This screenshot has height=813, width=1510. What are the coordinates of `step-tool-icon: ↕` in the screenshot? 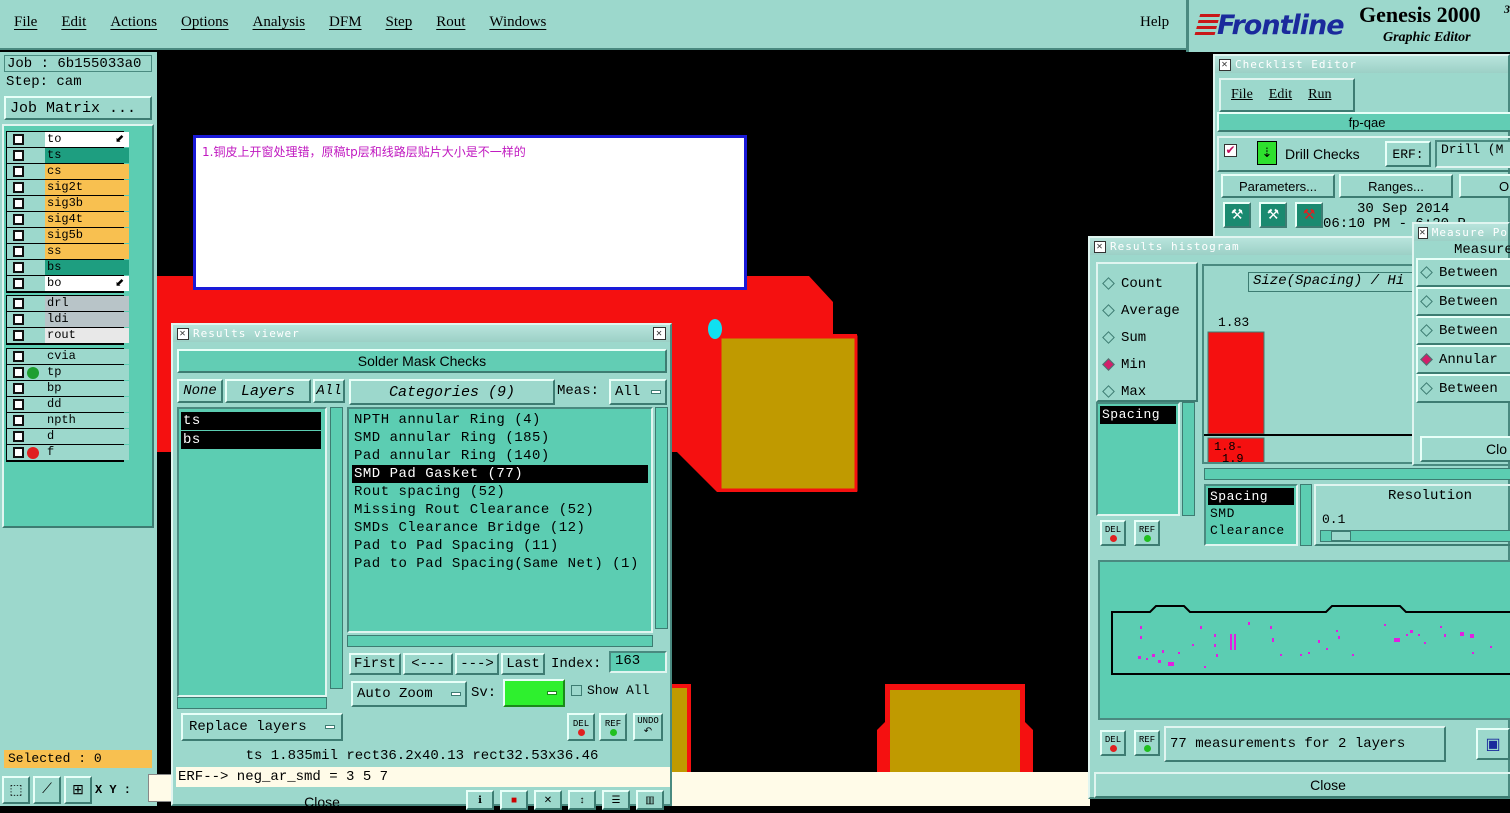 It's located at (582, 800).